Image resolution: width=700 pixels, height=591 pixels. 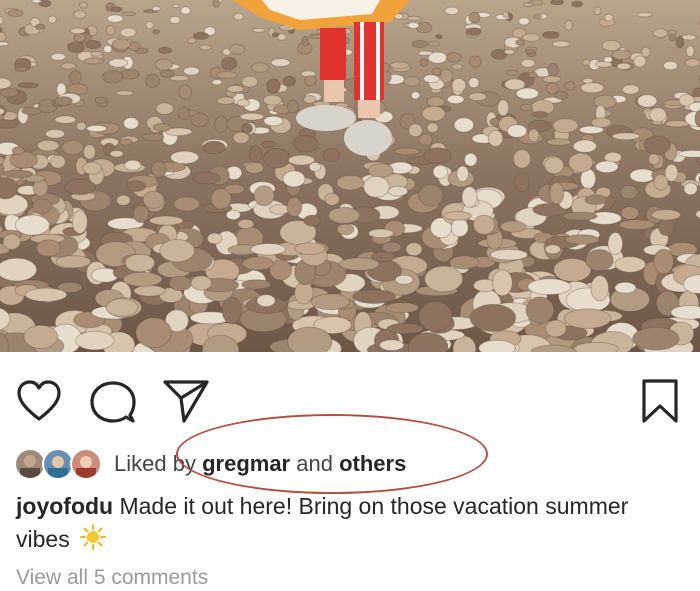 I want to click on heart-icon, so click(x=39, y=401).